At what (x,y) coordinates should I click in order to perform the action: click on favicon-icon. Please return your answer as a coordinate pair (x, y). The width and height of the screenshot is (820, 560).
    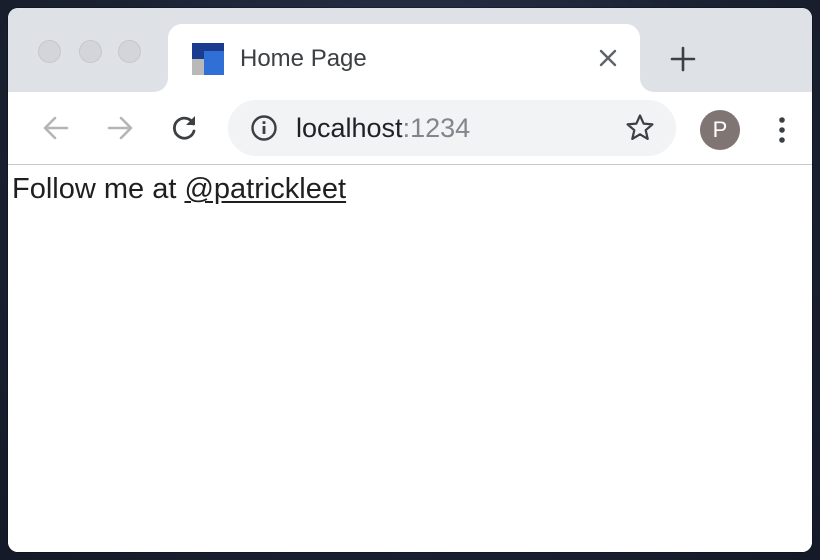
    Looking at the image, I should click on (208, 59).